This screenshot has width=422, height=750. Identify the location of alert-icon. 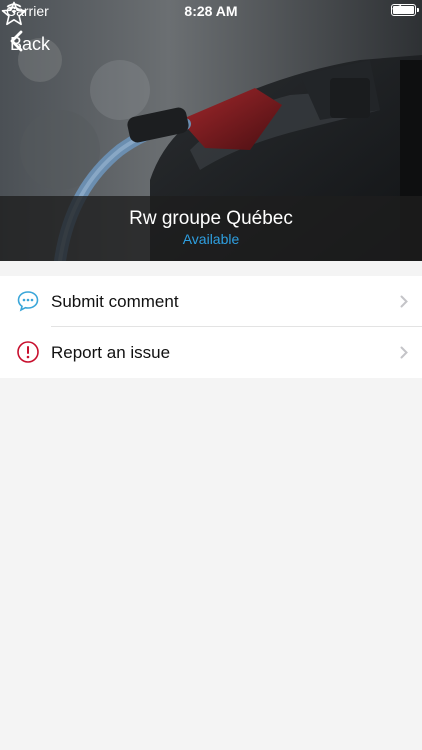
(28, 352).